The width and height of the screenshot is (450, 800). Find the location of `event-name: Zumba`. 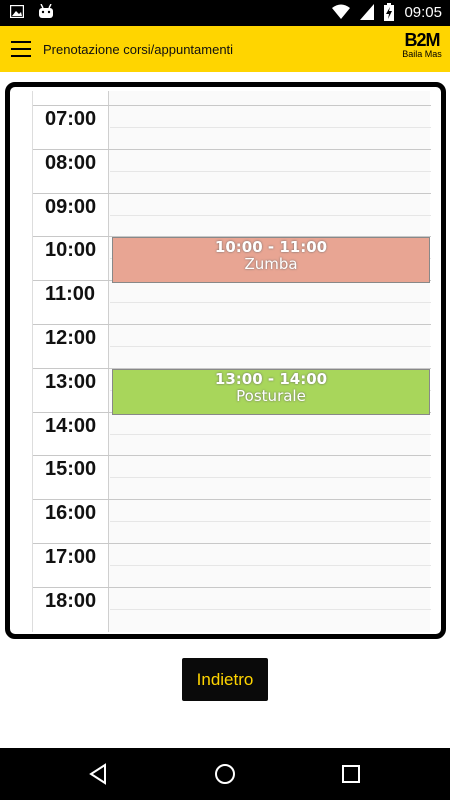

event-name: Zumba is located at coordinates (271, 264).